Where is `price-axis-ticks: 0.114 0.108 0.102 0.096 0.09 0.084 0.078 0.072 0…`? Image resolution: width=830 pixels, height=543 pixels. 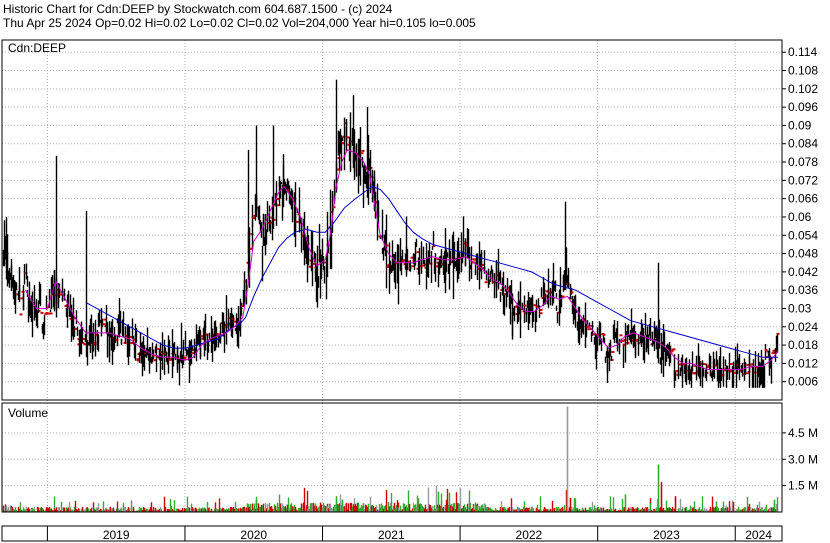
price-axis-ticks: 0.114 0.108 0.102 0.096 0.09 0.084 0.078 0.072 0… is located at coordinates (800, 217).